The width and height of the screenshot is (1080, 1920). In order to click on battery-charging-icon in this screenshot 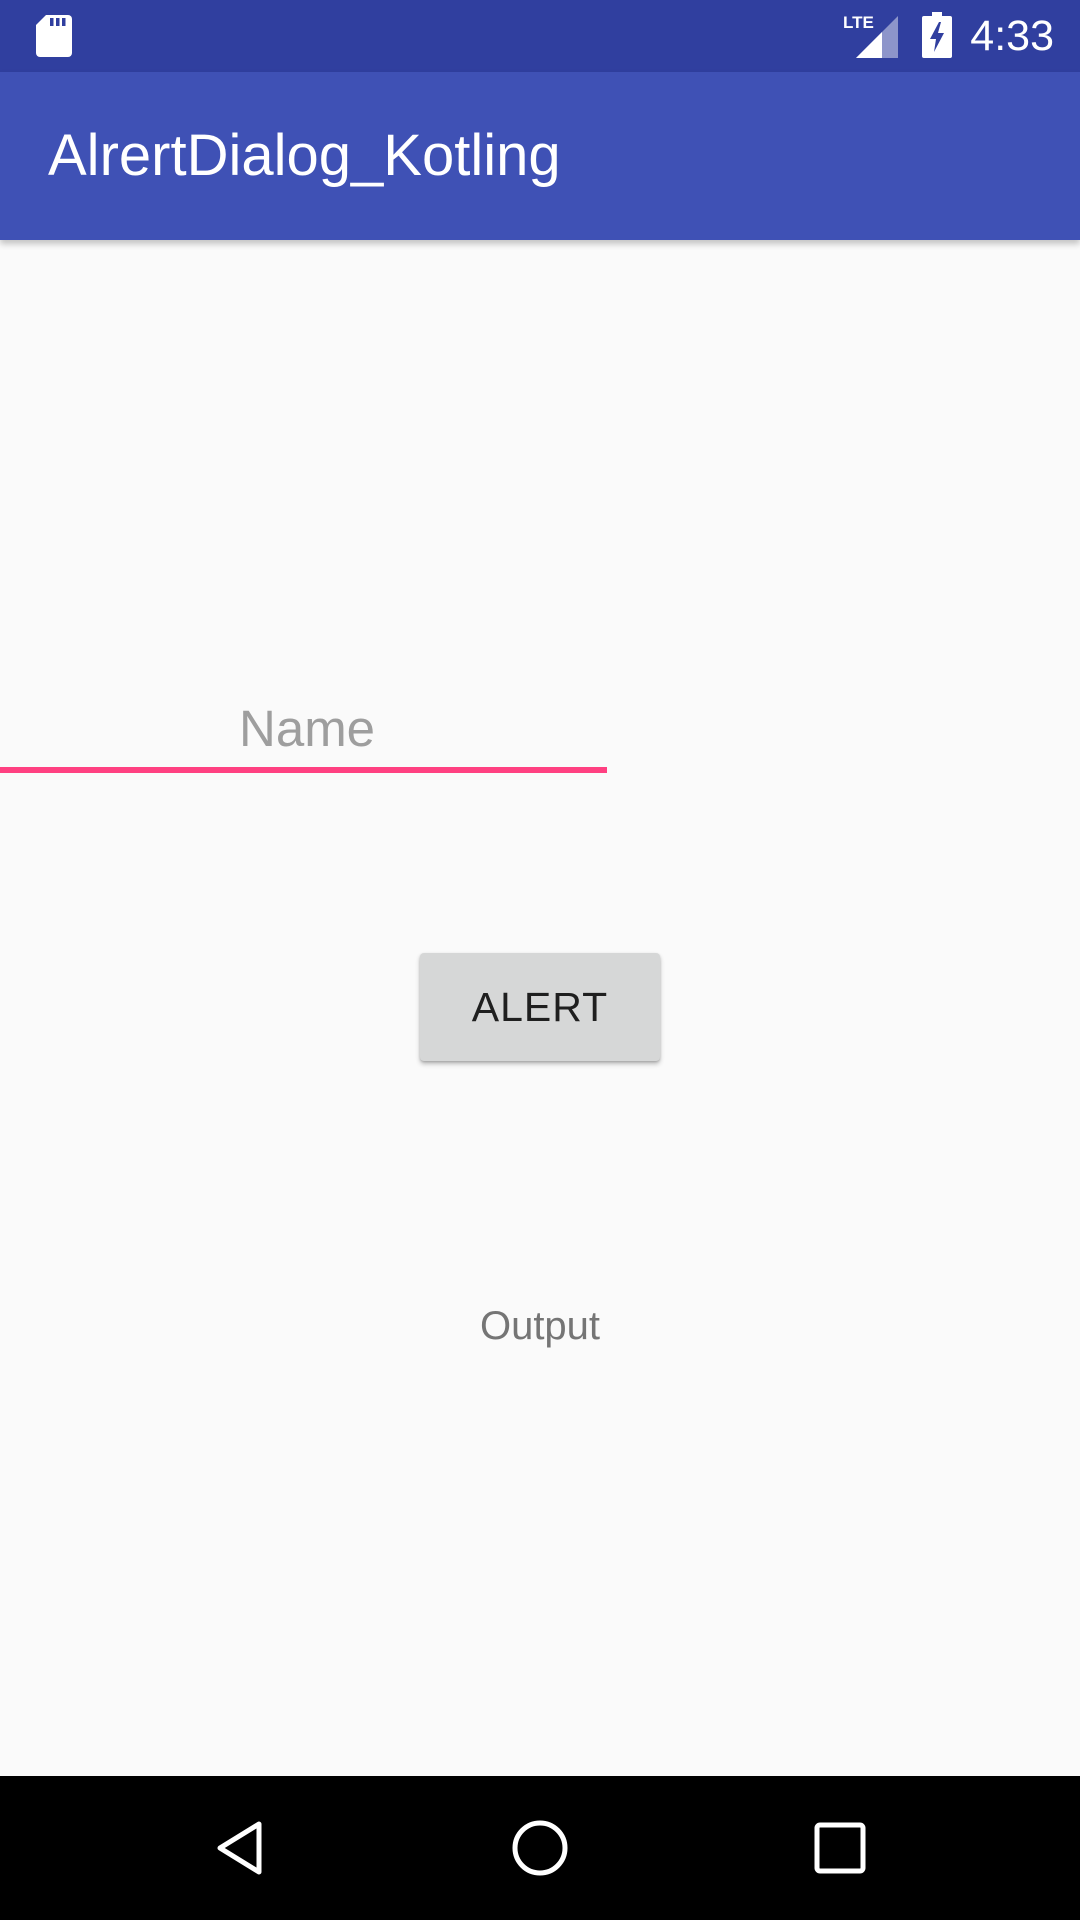, I will do `click(937, 35)`.